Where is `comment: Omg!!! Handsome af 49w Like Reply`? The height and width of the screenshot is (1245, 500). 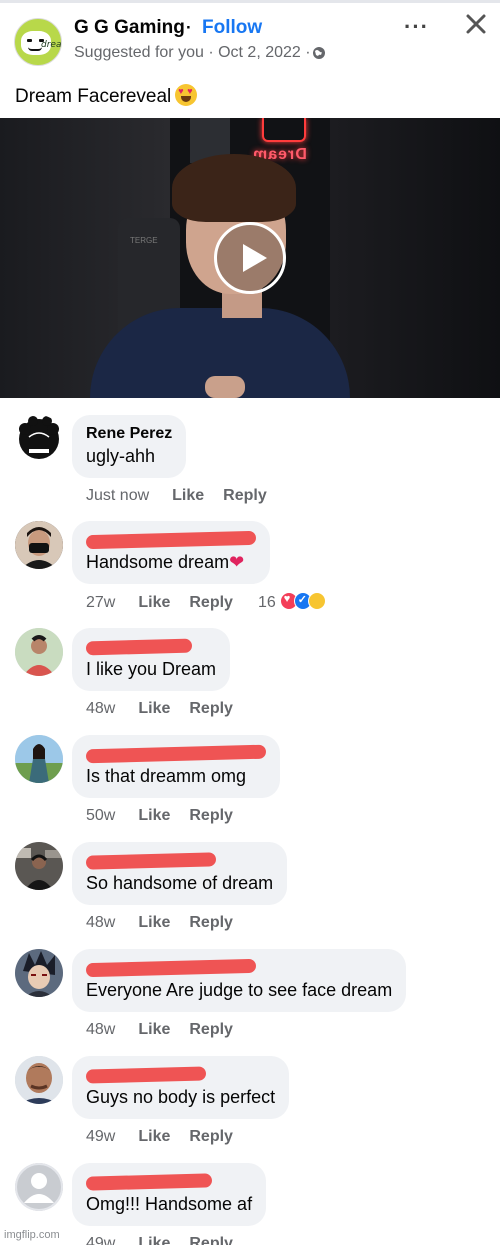
comment: Omg!!! Handsome af 49w Like Reply is located at coordinates (250, 1204).